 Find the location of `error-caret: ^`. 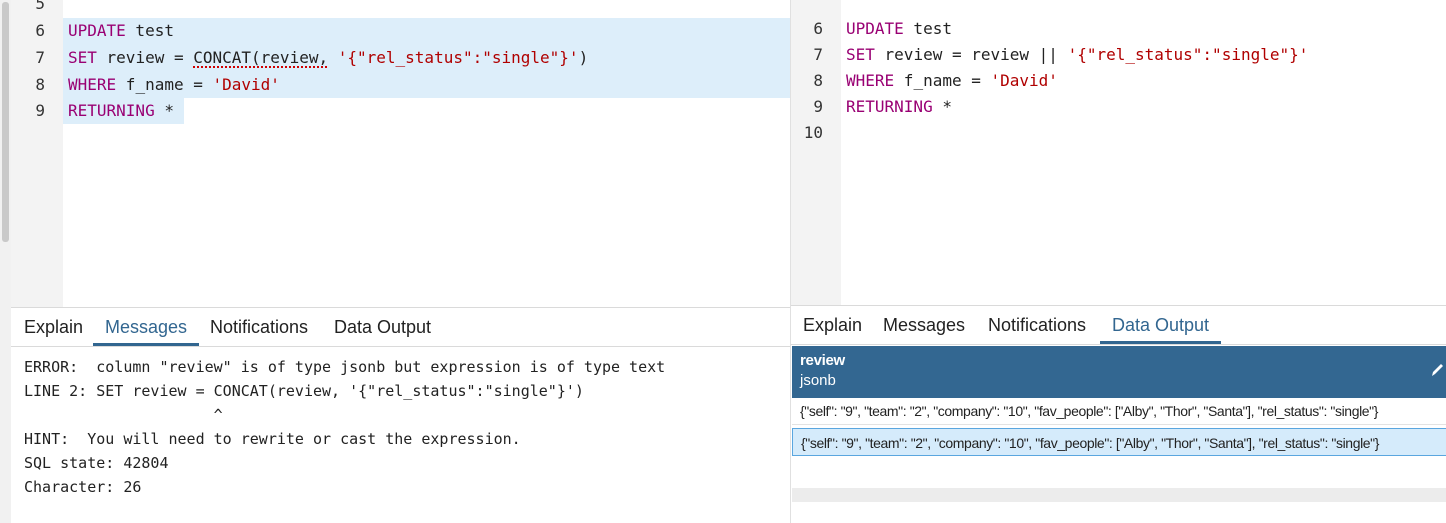

error-caret: ^ is located at coordinates (123, 415).